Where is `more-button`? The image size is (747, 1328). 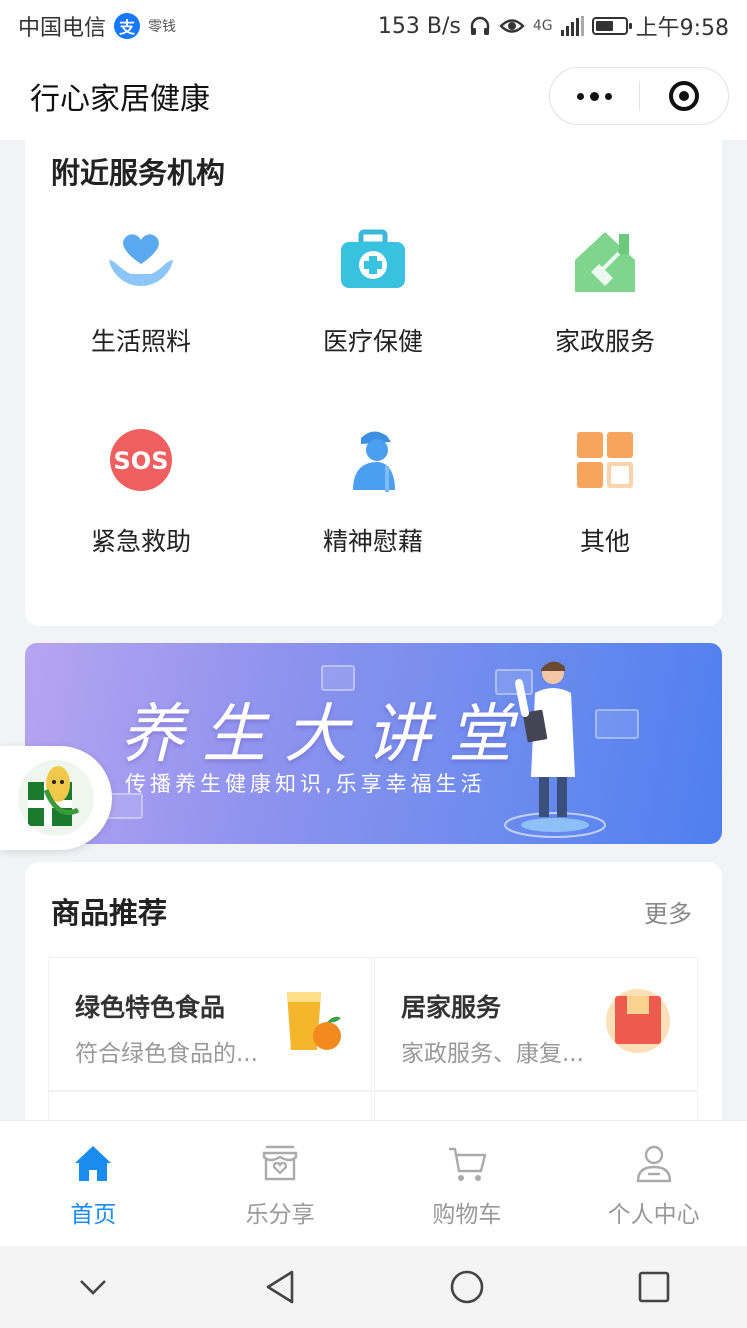
more-button is located at coordinates (594, 96).